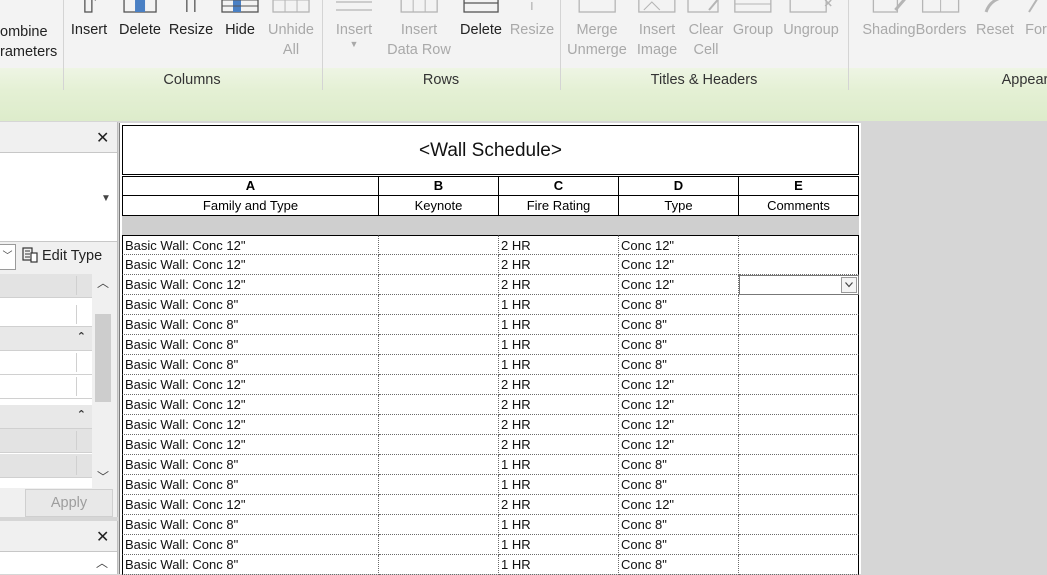  What do you see at coordinates (140, 33) in the screenshot?
I see `columns-delete-button: Delete` at bounding box center [140, 33].